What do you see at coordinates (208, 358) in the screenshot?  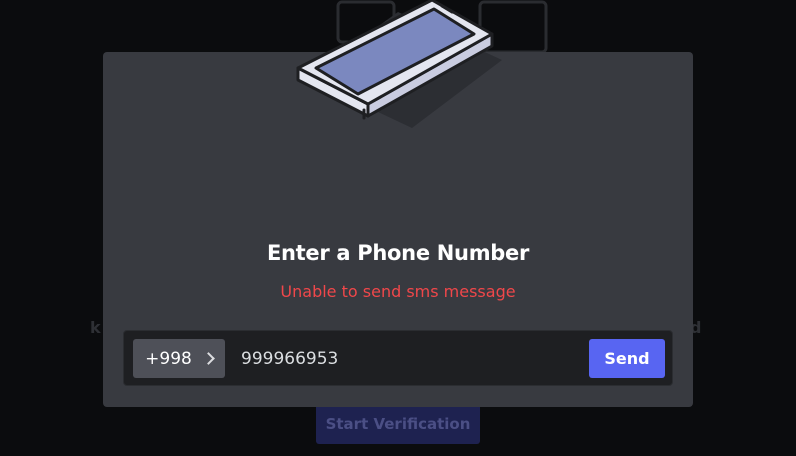 I see `chevron-right-icon` at bounding box center [208, 358].